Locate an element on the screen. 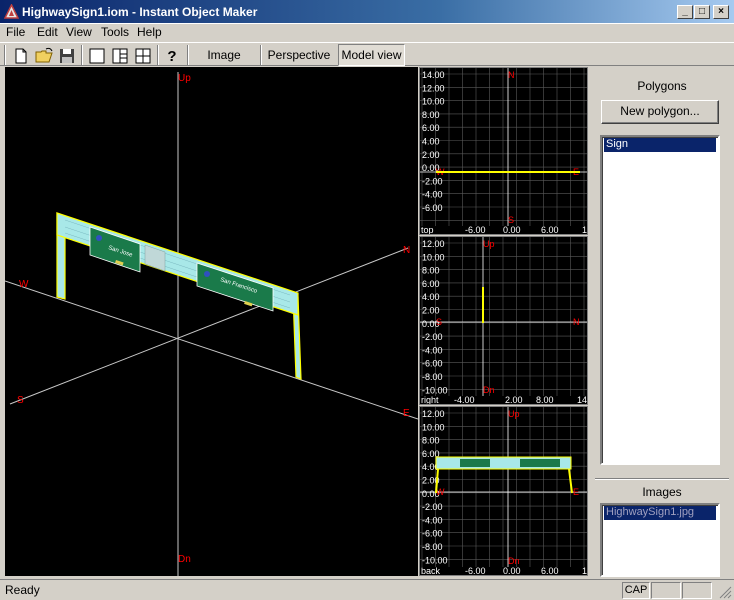  close-button: × is located at coordinates (721, 12).